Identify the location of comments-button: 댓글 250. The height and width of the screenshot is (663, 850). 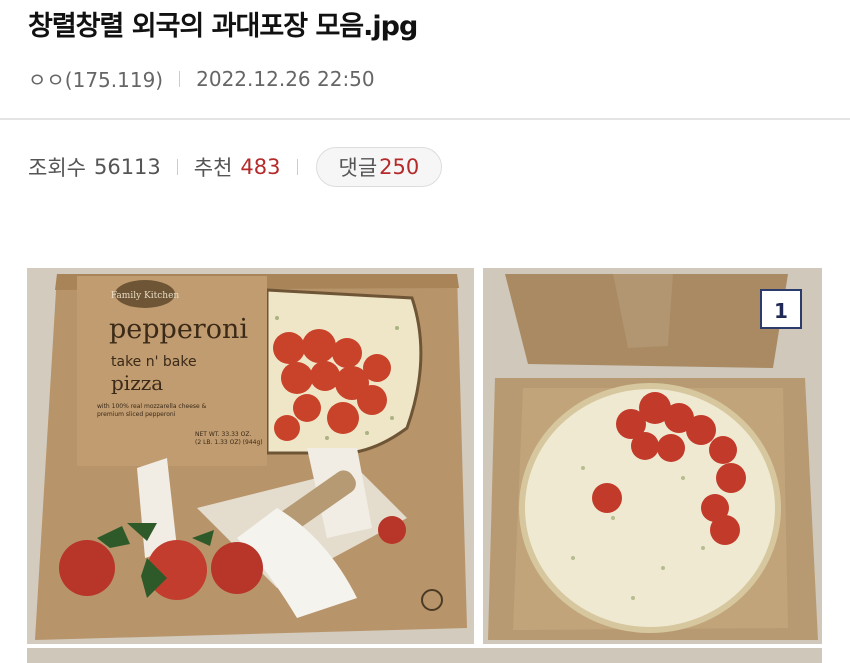
(379, 167).